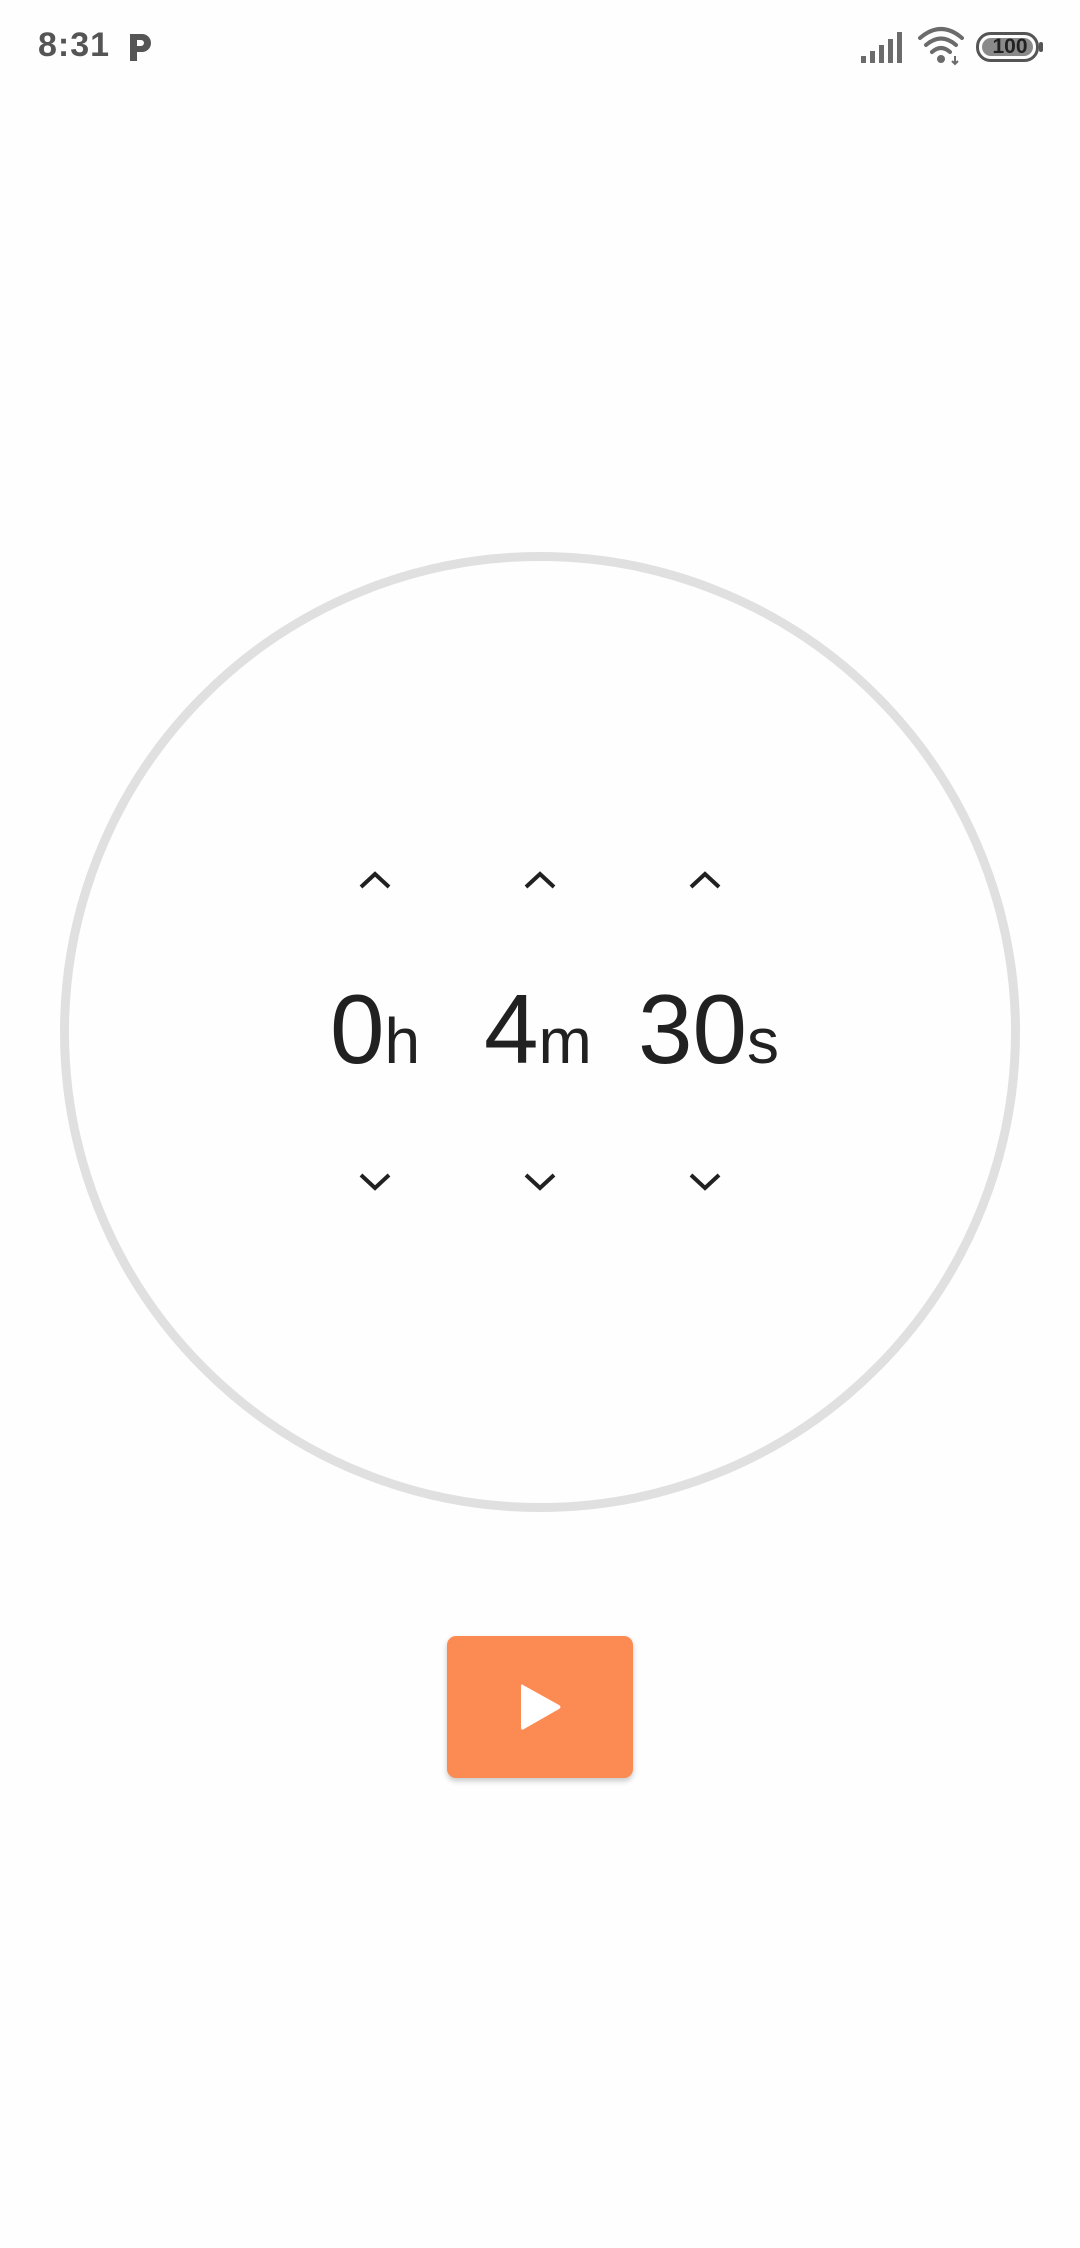 Image resolution: width=1080 pixels, height=2248 pixels. I want to click on seconds-increment-button, so click(705, 880).